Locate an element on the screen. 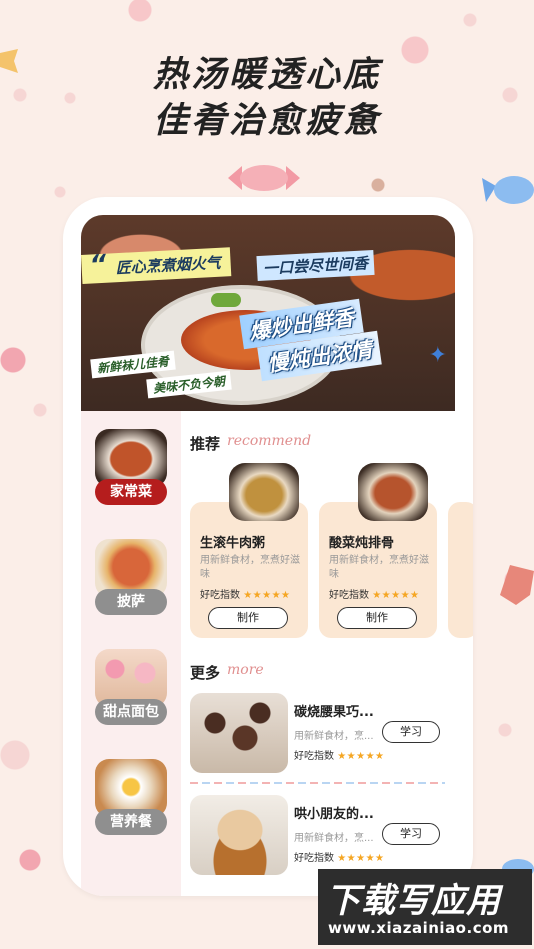 This screenshot has height=949, width=534. banner-tag-craft: “ 匠心烹煮烟火气 is located at coordinates (156, 265).